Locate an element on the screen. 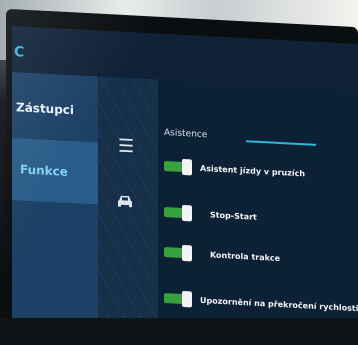  setting-row: Upozornění na překročení rychlosti is located at coordinates (261, 303).